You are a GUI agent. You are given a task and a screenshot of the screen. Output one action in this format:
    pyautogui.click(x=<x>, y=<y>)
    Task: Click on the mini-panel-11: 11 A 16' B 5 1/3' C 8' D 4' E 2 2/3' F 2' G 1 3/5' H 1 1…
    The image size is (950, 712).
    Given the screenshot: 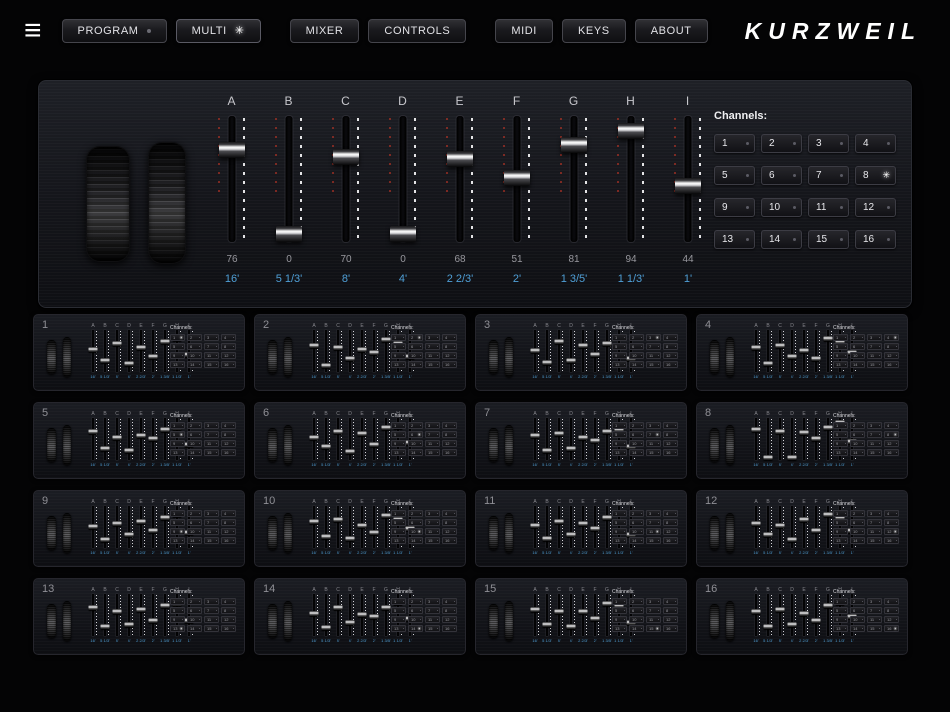 What is the action you would take?
    pyautogui.click(x=581, y=528)
    